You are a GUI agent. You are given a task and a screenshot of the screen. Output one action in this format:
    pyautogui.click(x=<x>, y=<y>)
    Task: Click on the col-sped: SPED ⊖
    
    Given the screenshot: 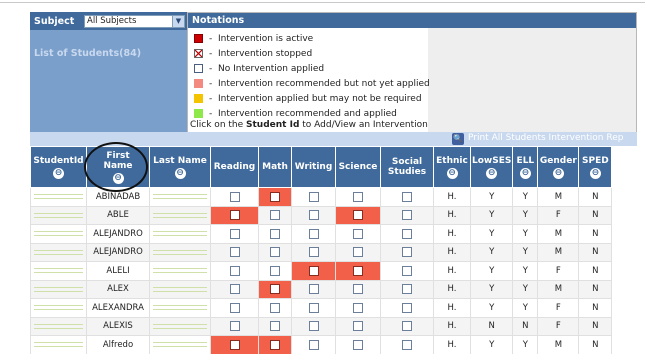 What is the action you would take?
    pyautogui.click(x=595, y=167)
    